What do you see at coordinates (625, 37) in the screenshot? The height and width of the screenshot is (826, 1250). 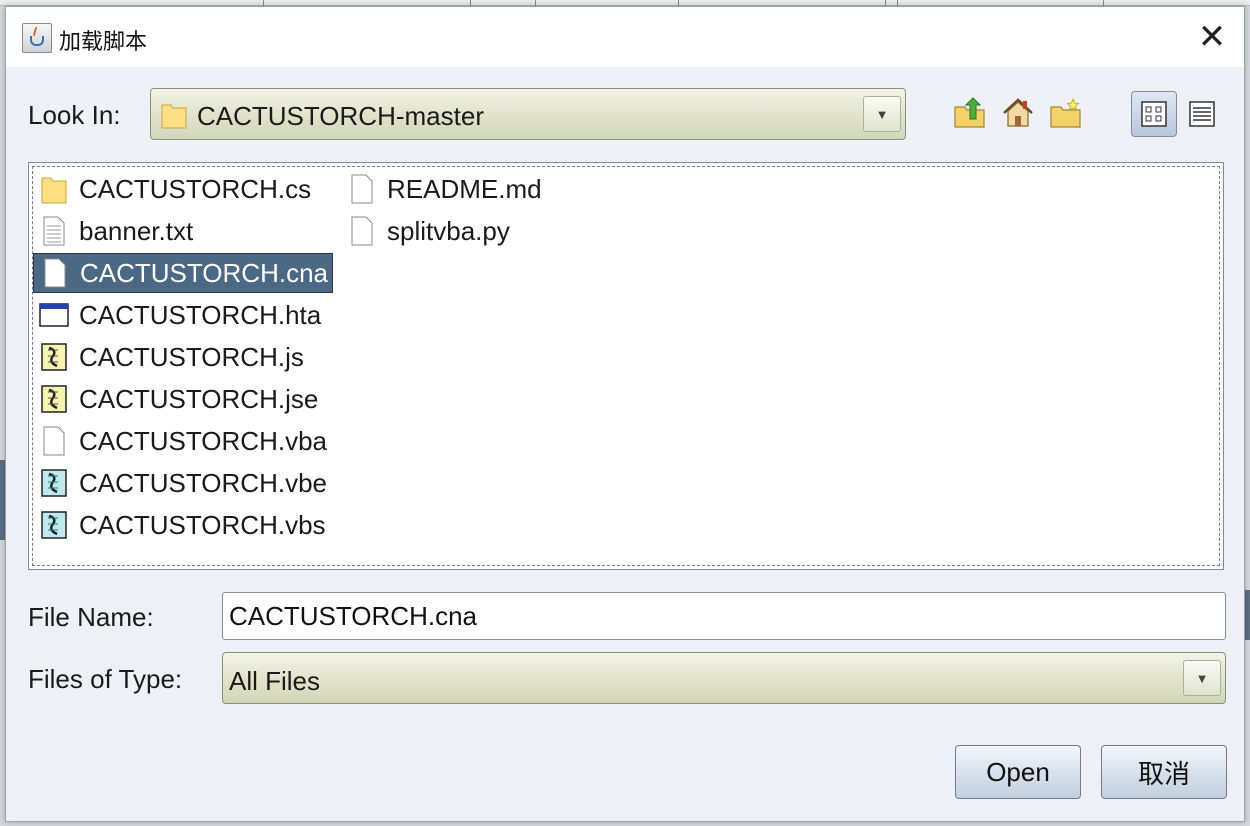 I see `title-bar: 加载脚本 ✕` at bounding box center [625, 37].